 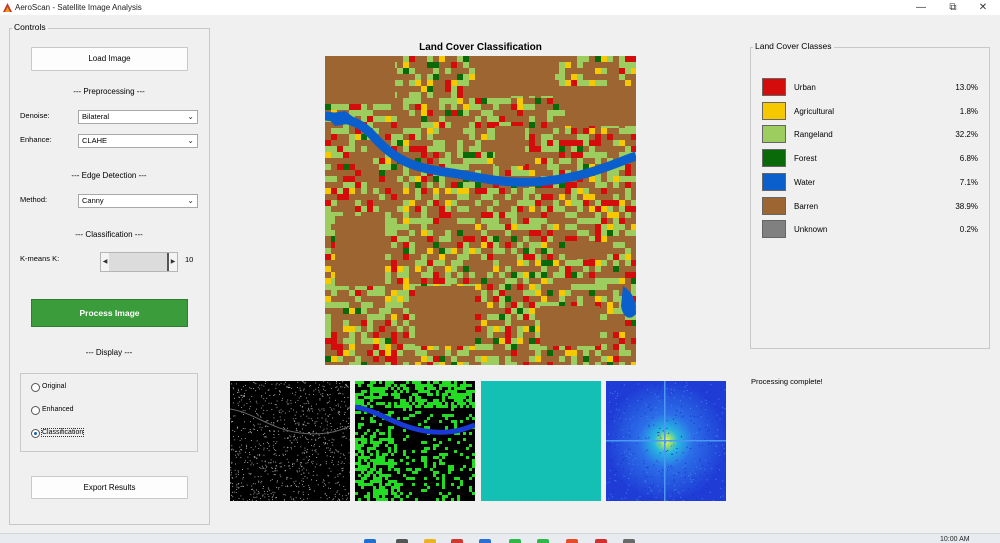 What do you see at coordinates (870, 159) in the screenshot?
I see `legend-row-forest: Forest 6.8%` at bounding box center [870, 159].